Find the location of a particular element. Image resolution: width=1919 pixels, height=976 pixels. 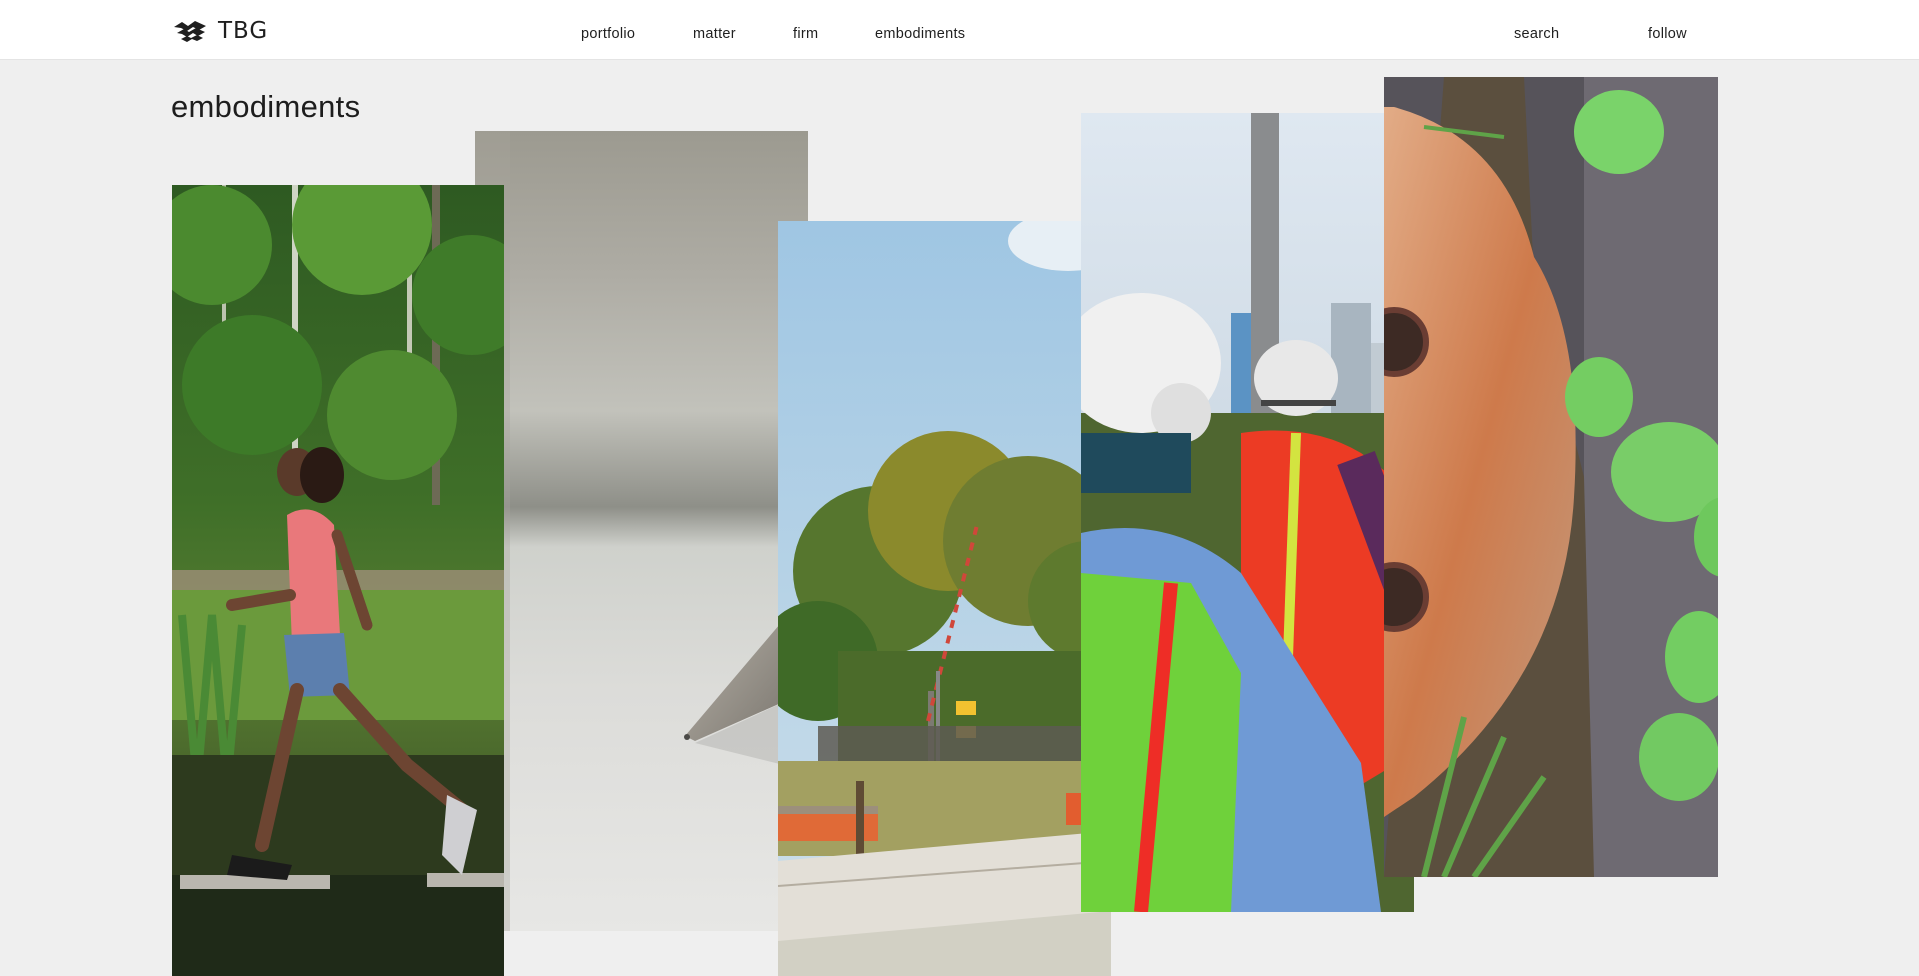

panel-rock-lily-pads-image is located at coordinates (1551, 477).